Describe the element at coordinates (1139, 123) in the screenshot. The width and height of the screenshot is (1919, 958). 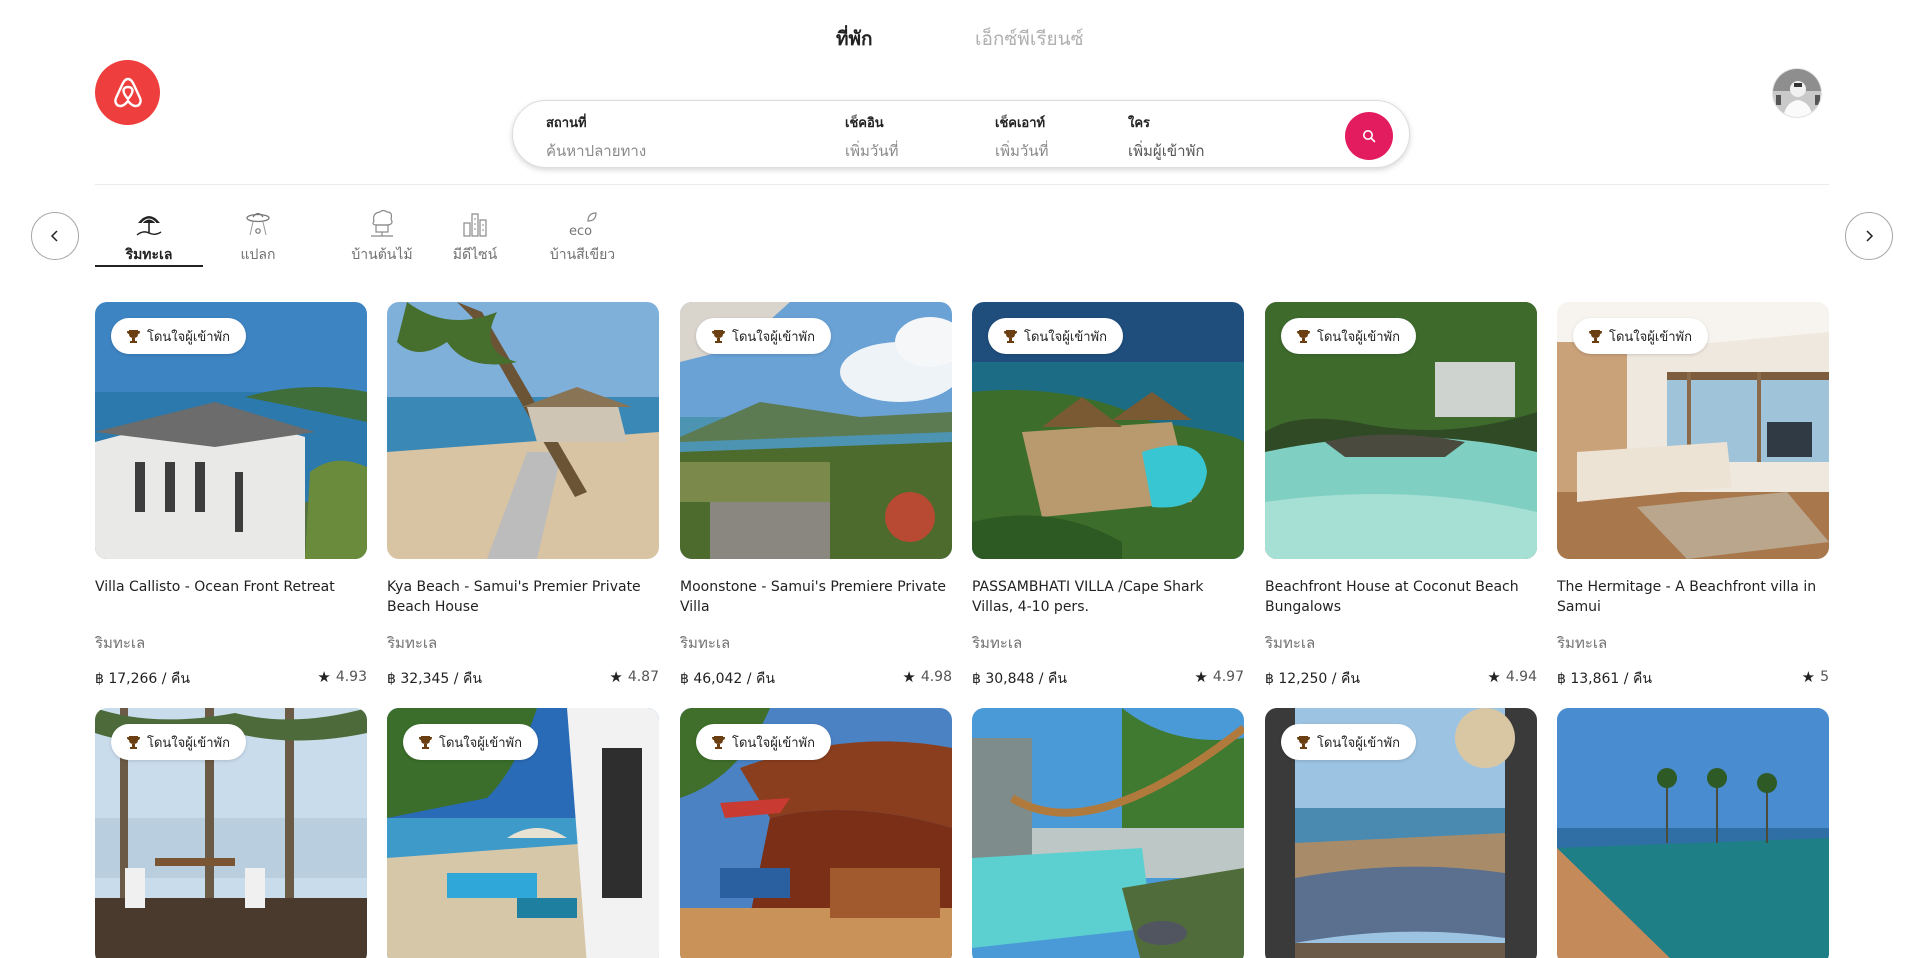
I see `guests-label: ใคร` at that location.